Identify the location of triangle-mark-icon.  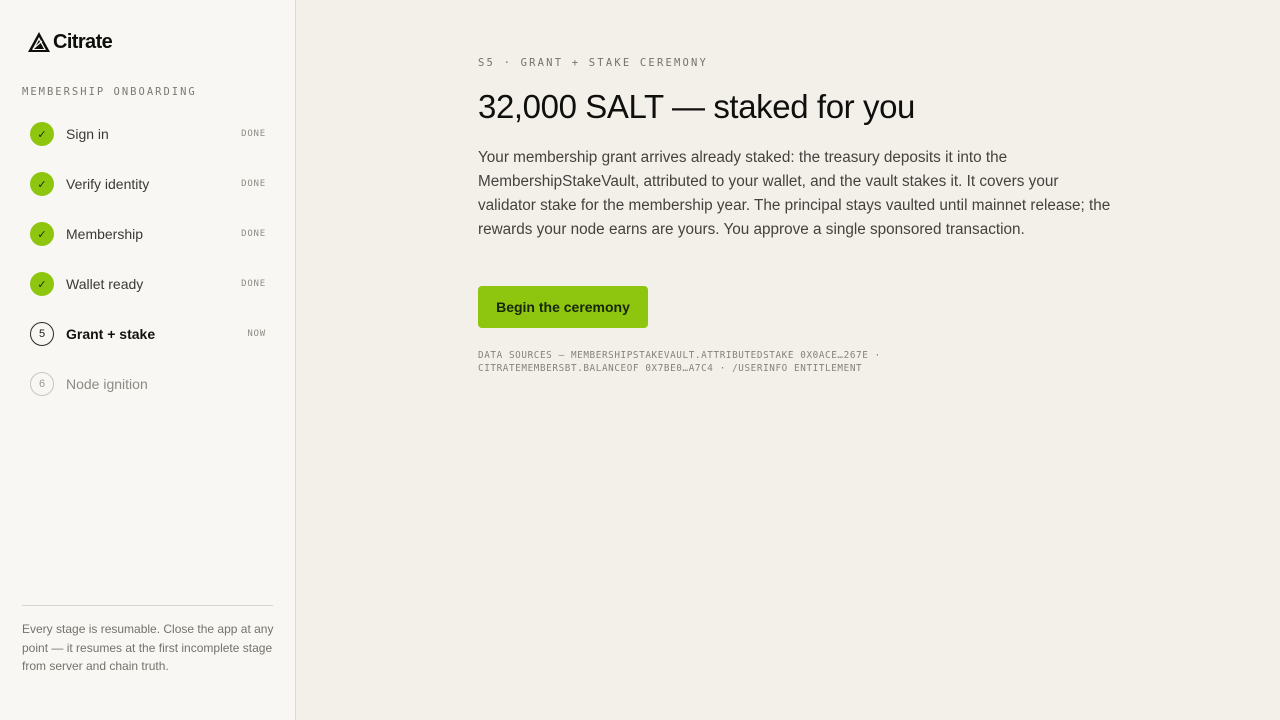
(39, 42).